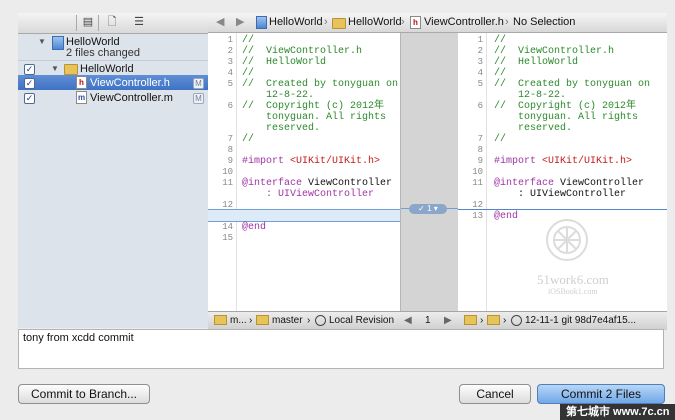 The width and height of the screenshot is (675, 420). What do you see at coordinates (335, 161) in the screenshot?
I see `import-path: <UIKit/UIKit.h>` at bounding box center [335, 161].